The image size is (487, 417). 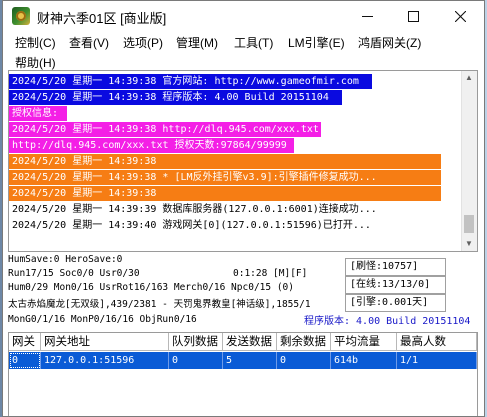 I want to click on menu-options: 选项(P), so click(x=143, y=42).